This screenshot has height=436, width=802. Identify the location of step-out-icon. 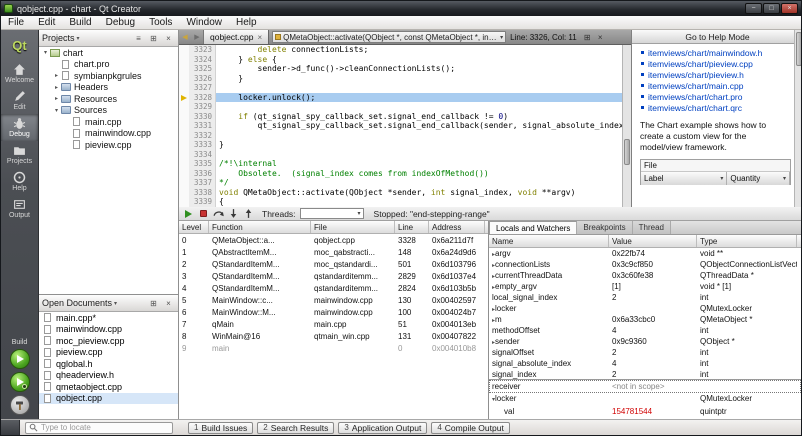
(248, 213).